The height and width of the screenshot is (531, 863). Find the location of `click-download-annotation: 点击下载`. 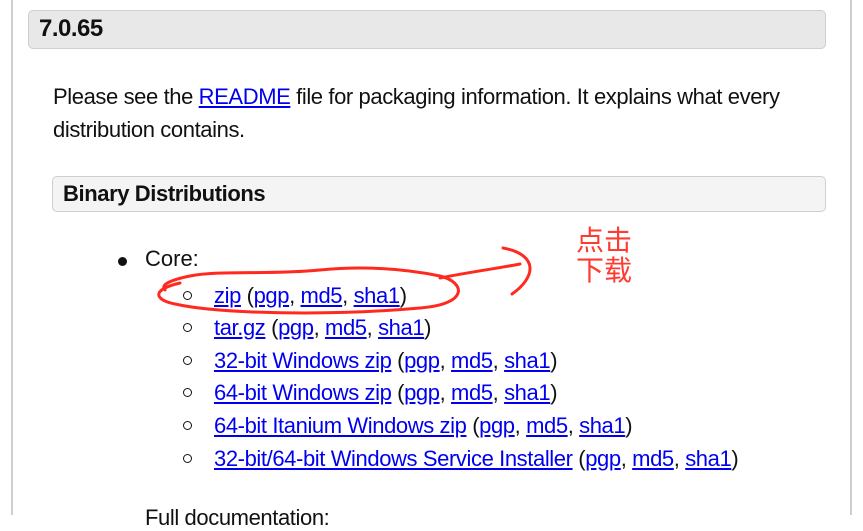

click-download-annotation: 点击下载 is located at coordinates (604, 255).